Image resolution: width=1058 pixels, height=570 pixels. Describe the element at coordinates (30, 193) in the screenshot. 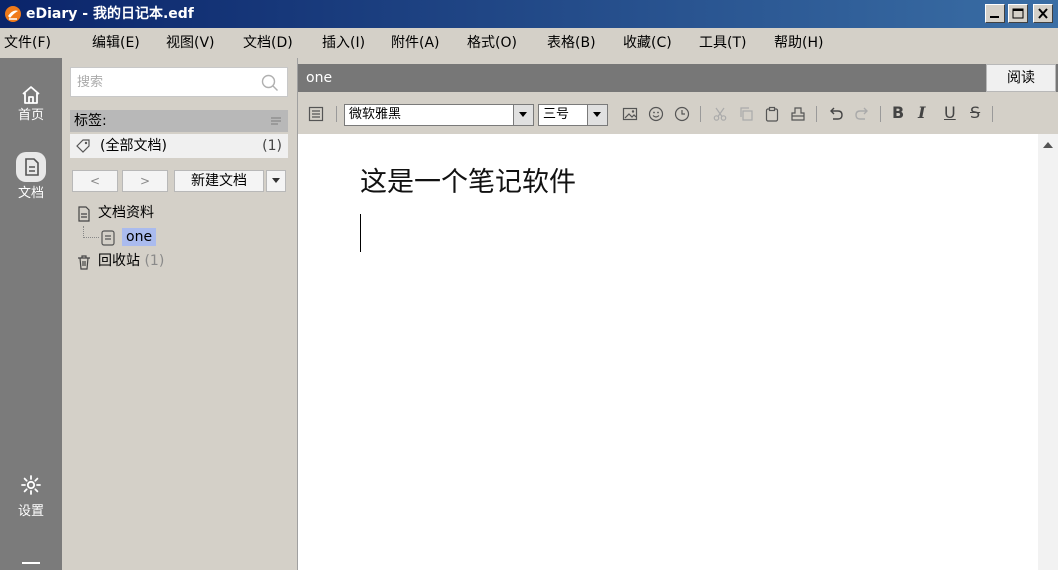

I see `nav-docs-label: 文档` at that location.